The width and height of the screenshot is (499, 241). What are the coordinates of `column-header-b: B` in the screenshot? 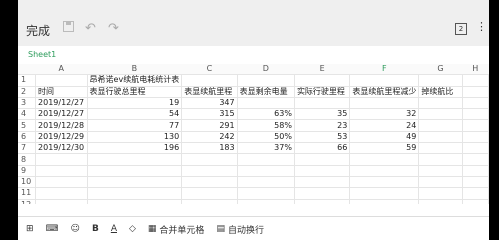 It's located at (134, 70).